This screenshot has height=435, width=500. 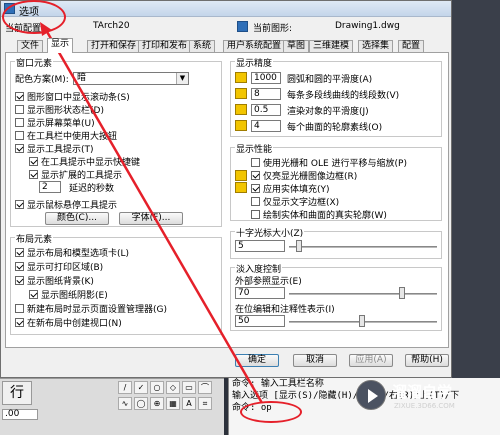 I want to click on checkbox-label: 在新布局中创建视口(N), so click(x=74, y=323).